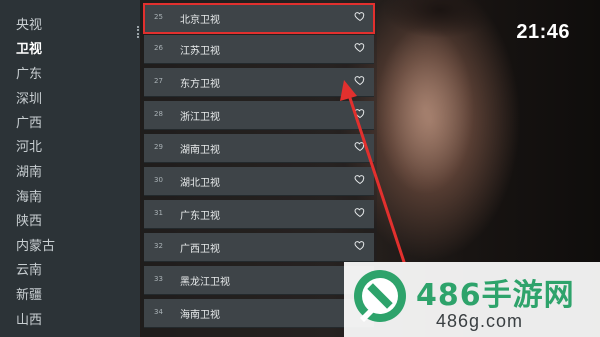  What do you see at coordinates (480, 321) in the screenshot?
I see `watermark-url: 486g.com` at bounding box center [480, 321].